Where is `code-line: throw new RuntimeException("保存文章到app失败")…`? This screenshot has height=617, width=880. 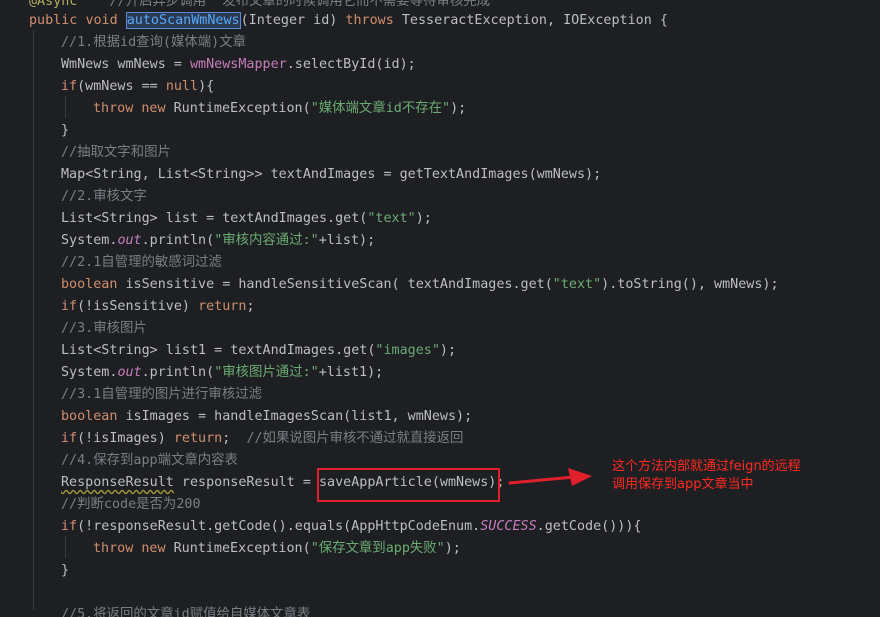
code-line: throw new RuntimeException("保存文章到app失败")… is located at coordinates (277, 549).